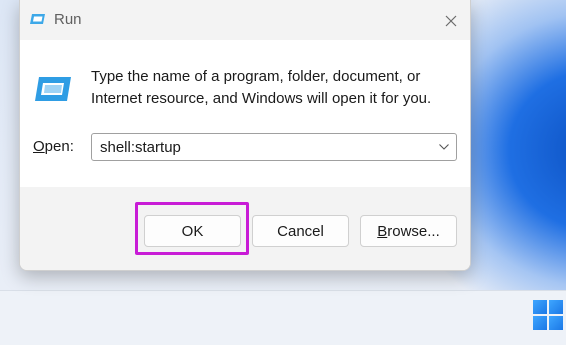 The height and width of the screenshot is (345, 566). I want to click on browse-accesskey: B, so click(382, 231).